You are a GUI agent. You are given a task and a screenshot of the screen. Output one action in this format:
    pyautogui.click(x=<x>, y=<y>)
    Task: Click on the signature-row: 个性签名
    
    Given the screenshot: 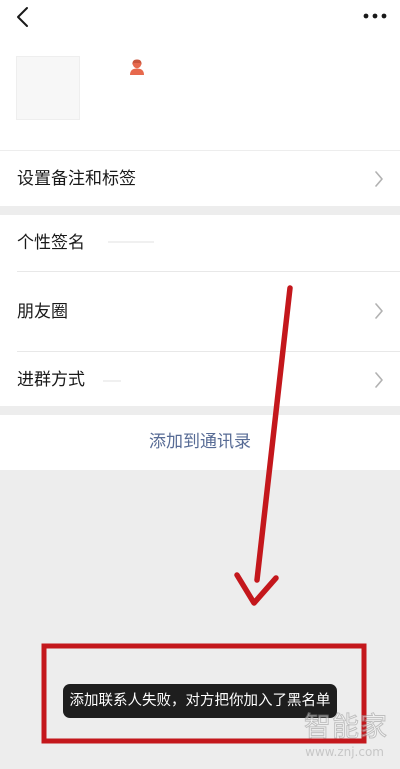 What is the action you would take?
    pyautogui.click(x=200, y=243)
    